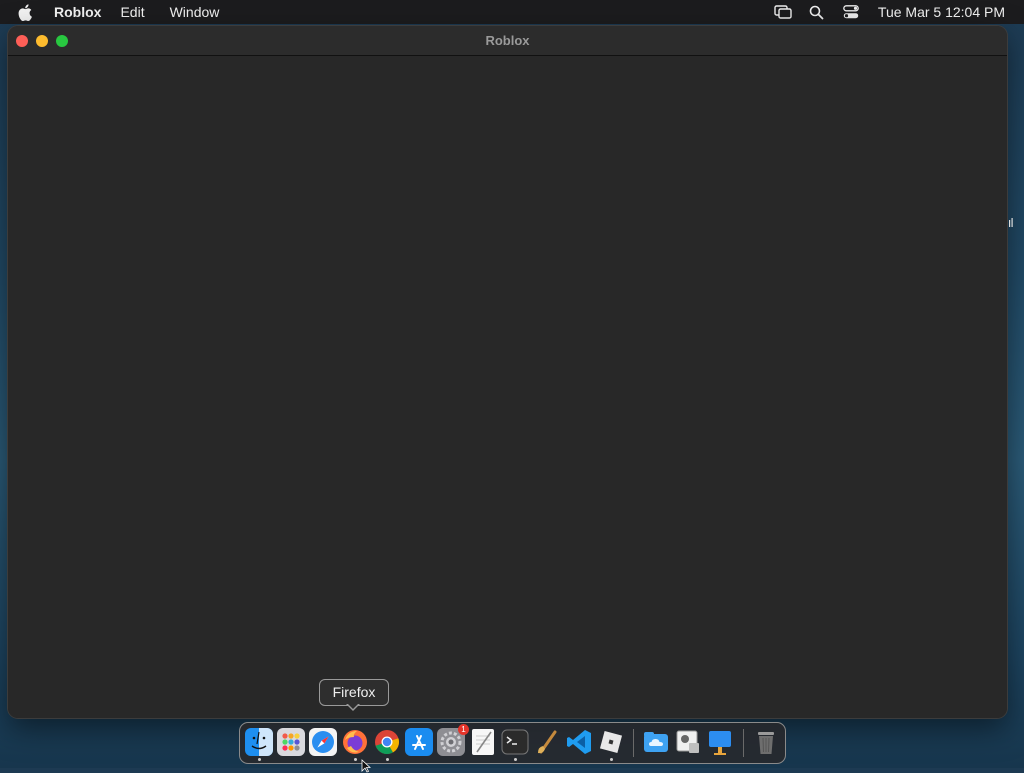  What do you see at coordinates (1011, 222) in the screenshot?
I see `edge-handle-icon` at bounding box center [1011, 222].